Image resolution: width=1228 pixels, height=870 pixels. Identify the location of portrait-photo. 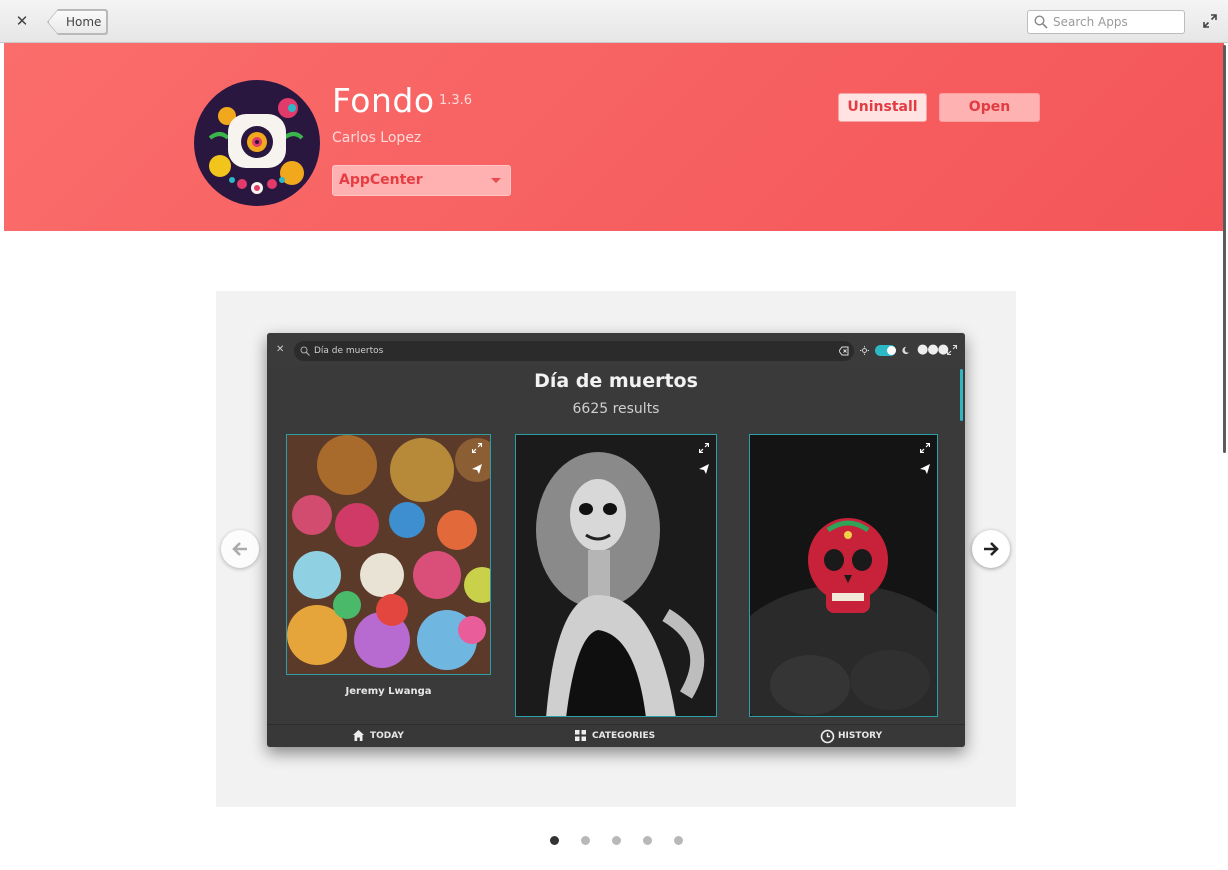
(616, 575).